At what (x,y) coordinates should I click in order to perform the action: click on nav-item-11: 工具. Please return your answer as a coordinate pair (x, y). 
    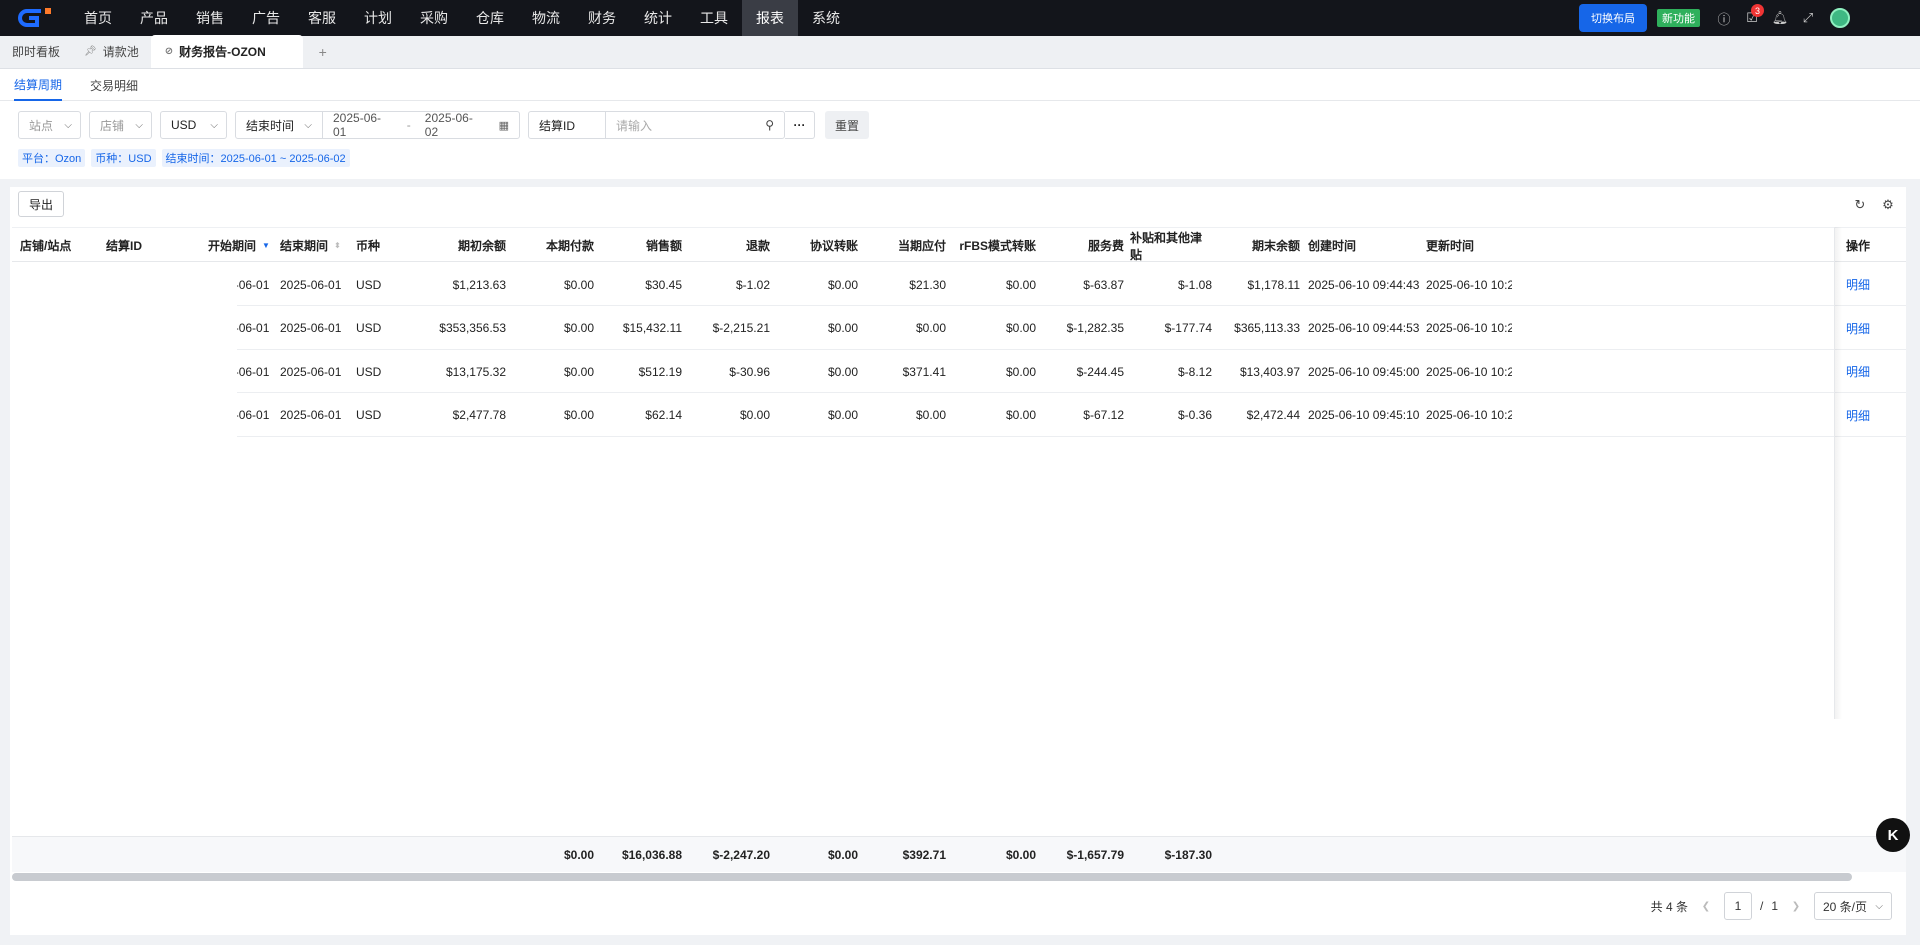
    Looking at the image, I should click on (714, 18).